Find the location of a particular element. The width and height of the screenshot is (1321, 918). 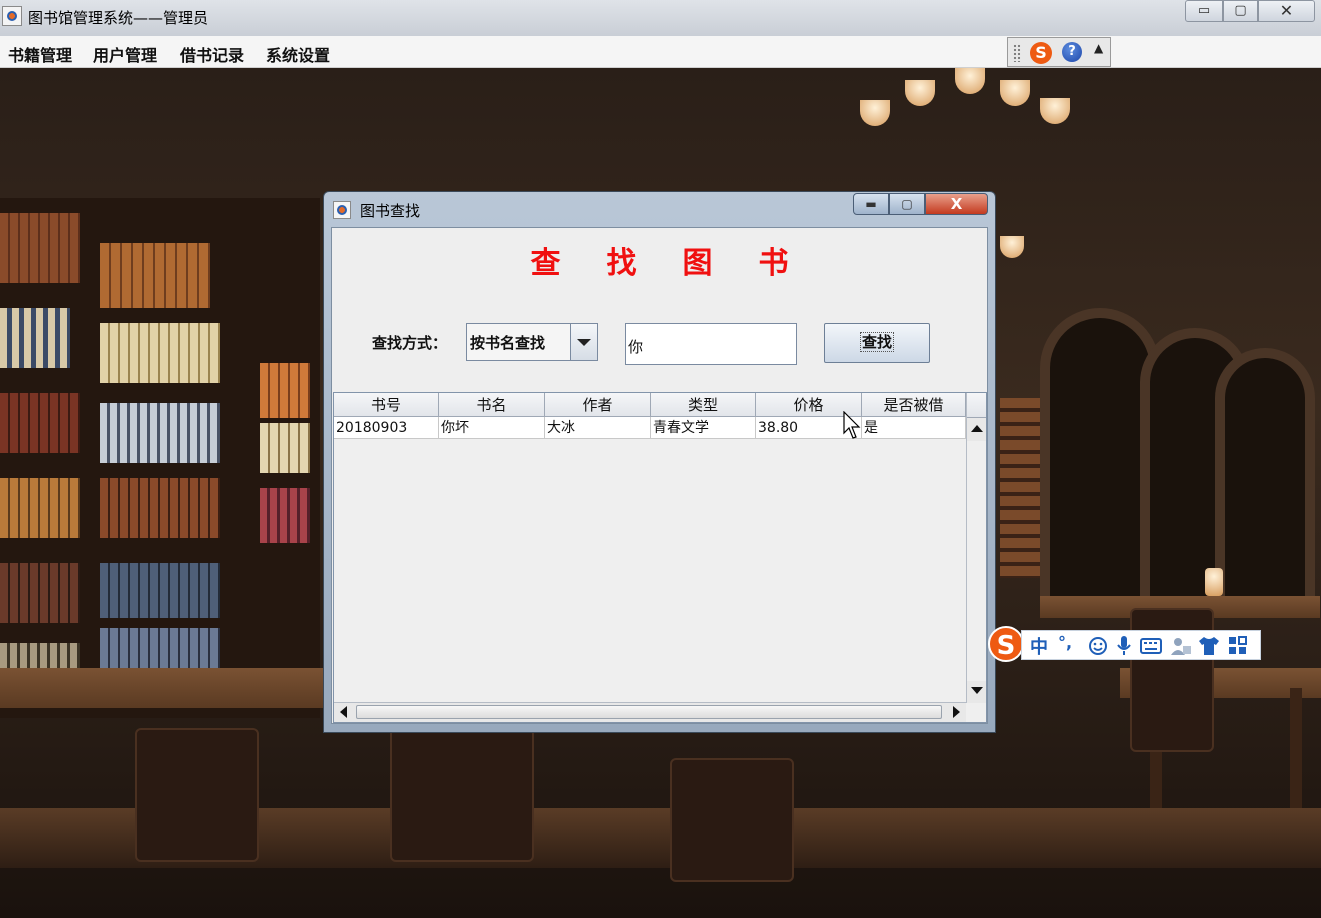

menu-system-settings: 系统设置 is located at coordinates (298, 54).